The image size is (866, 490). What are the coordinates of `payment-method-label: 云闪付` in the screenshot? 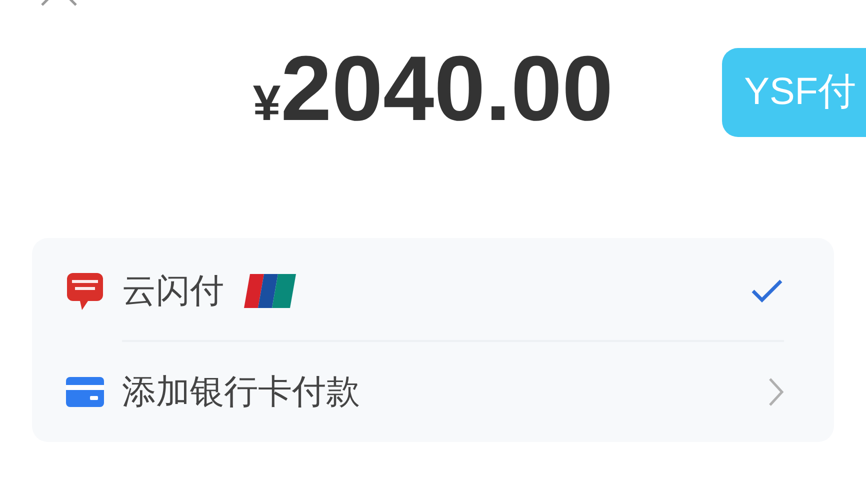 It's located at (173, 291).